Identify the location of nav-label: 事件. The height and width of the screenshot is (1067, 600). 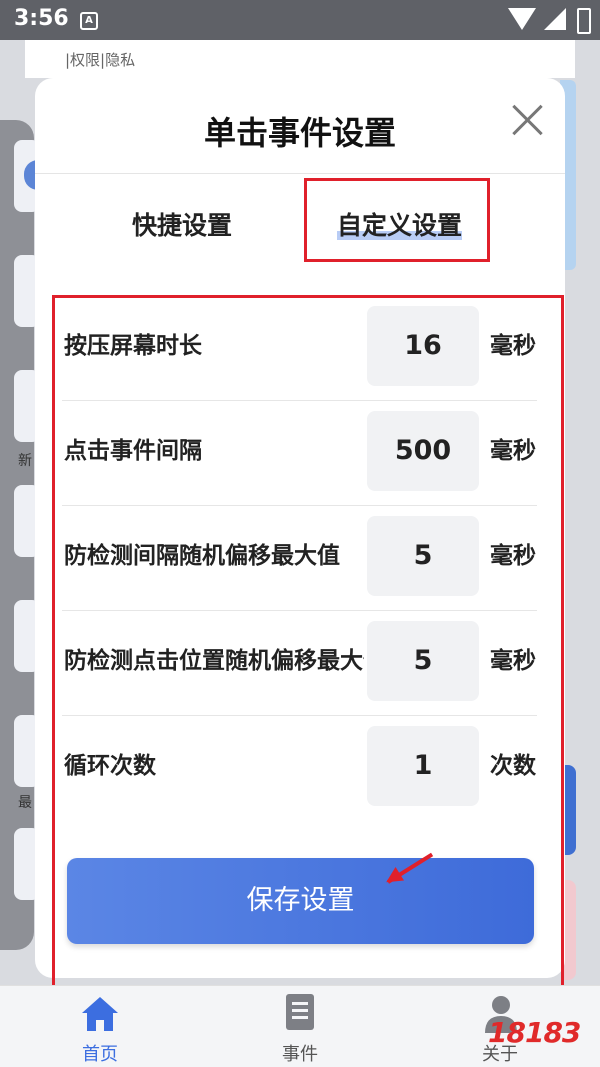
(300, 1054).